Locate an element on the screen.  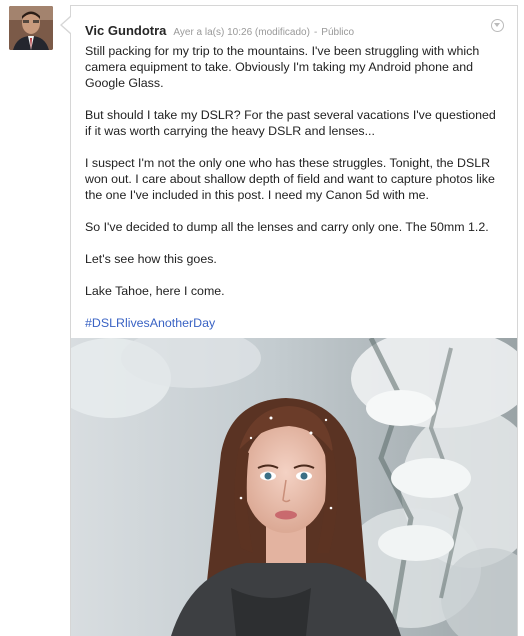
card-pointer-inner is located at coordinates (66, 25).